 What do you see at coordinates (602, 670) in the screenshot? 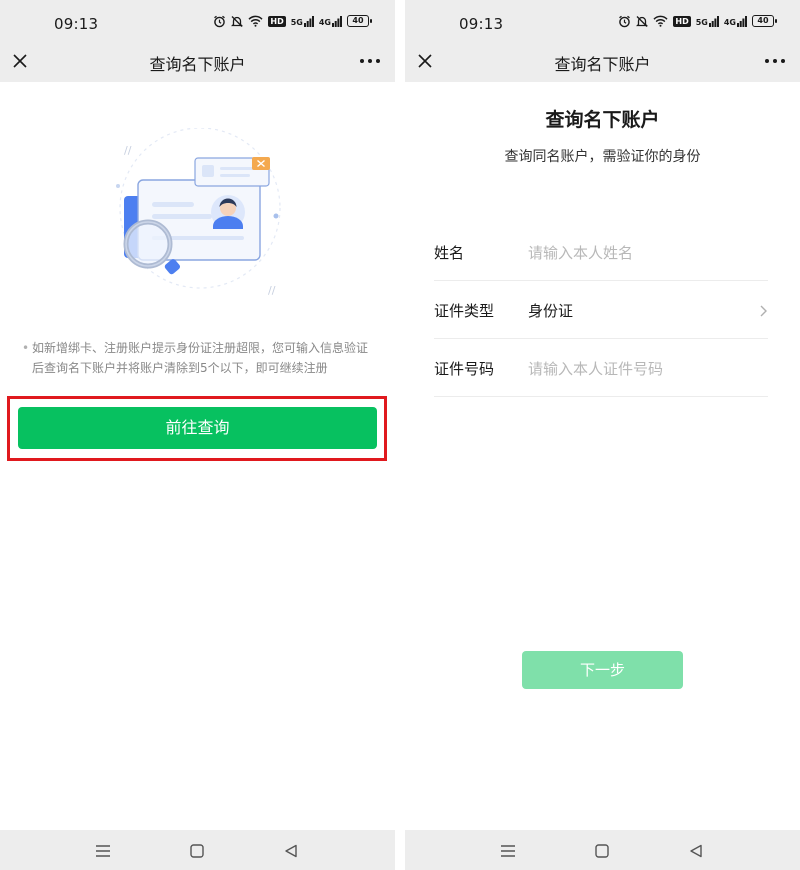
I see `next-step-button: 下一步` at bounding box center [602, 670].